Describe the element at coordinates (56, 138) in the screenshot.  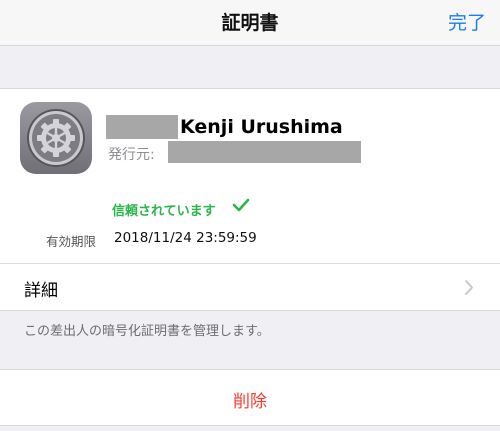
I see `settings-gear-icon` at that location.